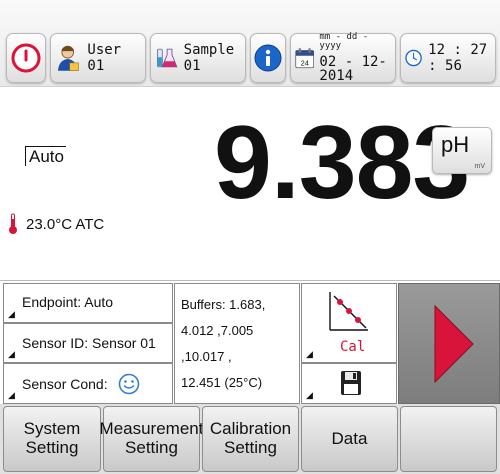 Image resolution: width=500 pixels, height=474 pixels. I want to click on info-icon, so click(268, 58).